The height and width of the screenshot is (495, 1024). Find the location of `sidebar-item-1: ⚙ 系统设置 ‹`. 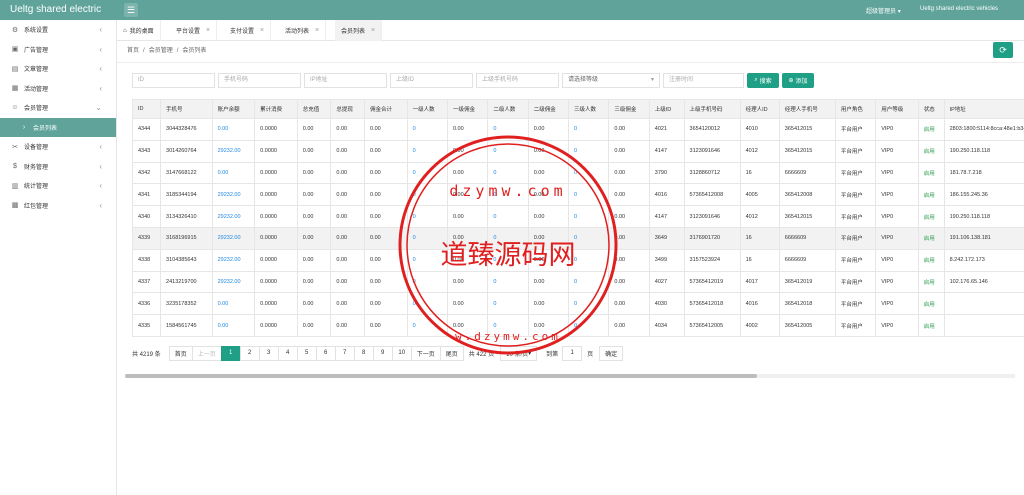

sidebar-item-1: ⚙ 系统设置 ‹ is located at coordinates (58, 30).